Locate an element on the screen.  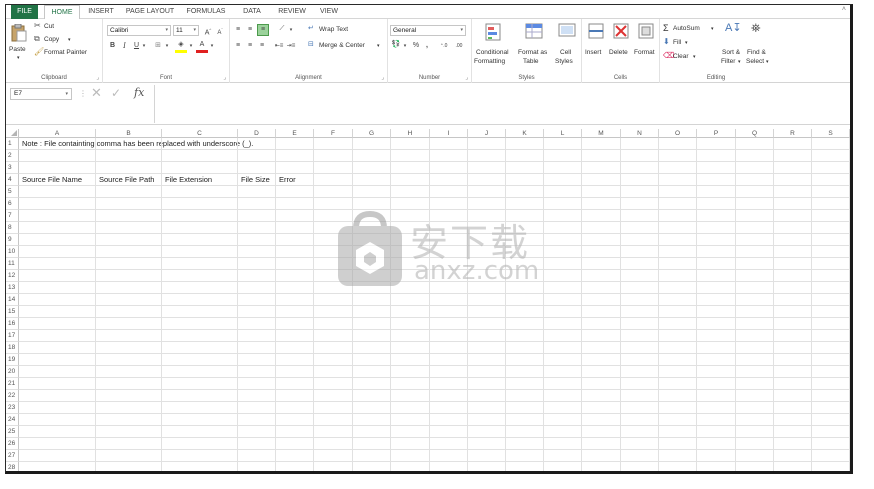
accounting-format-icon: 💱 is located at coordinates (396, 45).